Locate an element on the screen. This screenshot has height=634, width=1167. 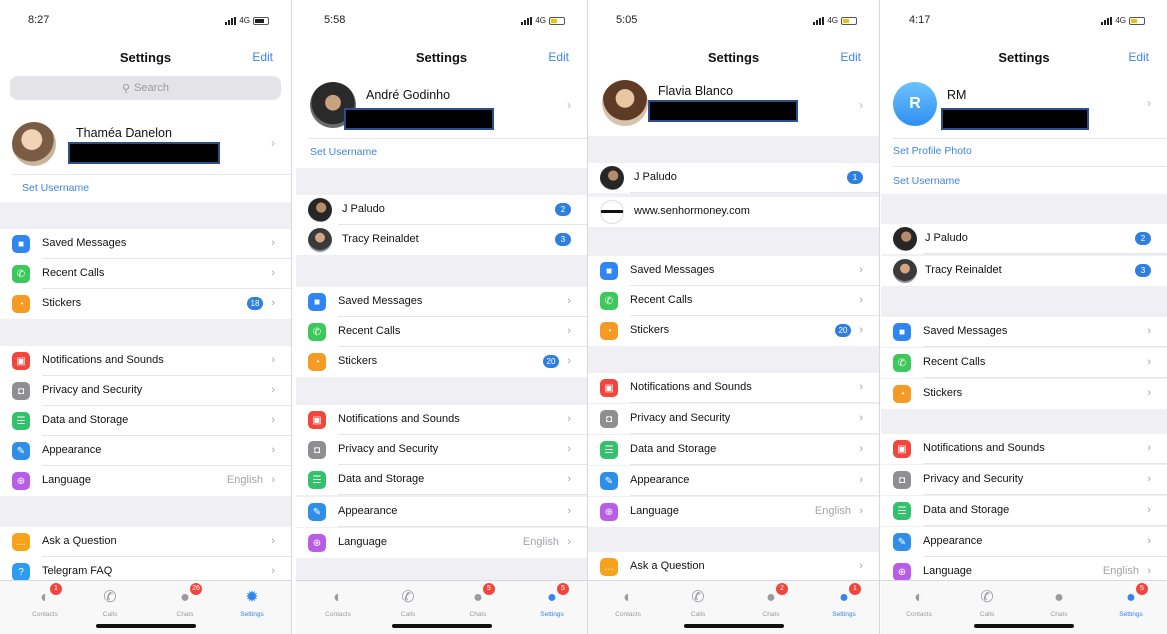
set-profile-photo-link: Set Profile Photo is located at coordinates (932, 151).